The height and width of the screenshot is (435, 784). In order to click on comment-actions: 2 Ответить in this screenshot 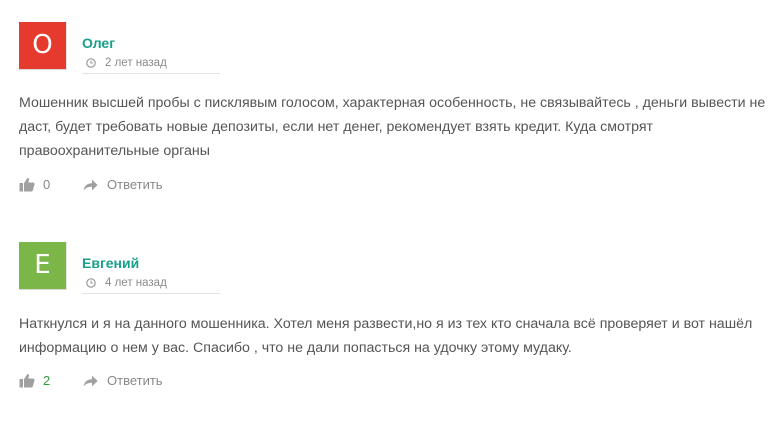, I will do `click(91, 380)`.